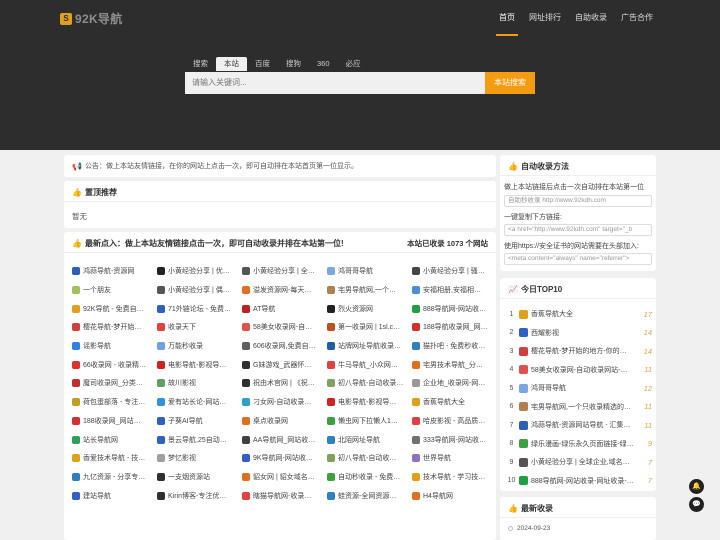  Describe the element at coordinates (579, 370) in the screenshot. I see `top10-item: 4 58美女收录网-自动收录网站-… 11` at that location.